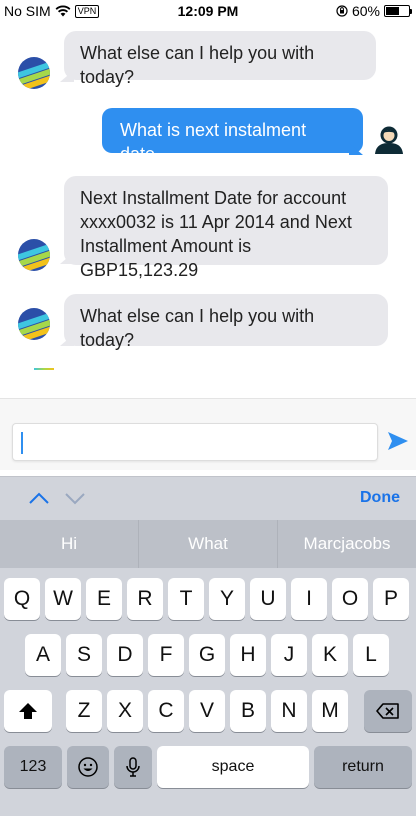 This screenshot has width=416, height=821. I want to click on key-o: O, so click(350, 599).